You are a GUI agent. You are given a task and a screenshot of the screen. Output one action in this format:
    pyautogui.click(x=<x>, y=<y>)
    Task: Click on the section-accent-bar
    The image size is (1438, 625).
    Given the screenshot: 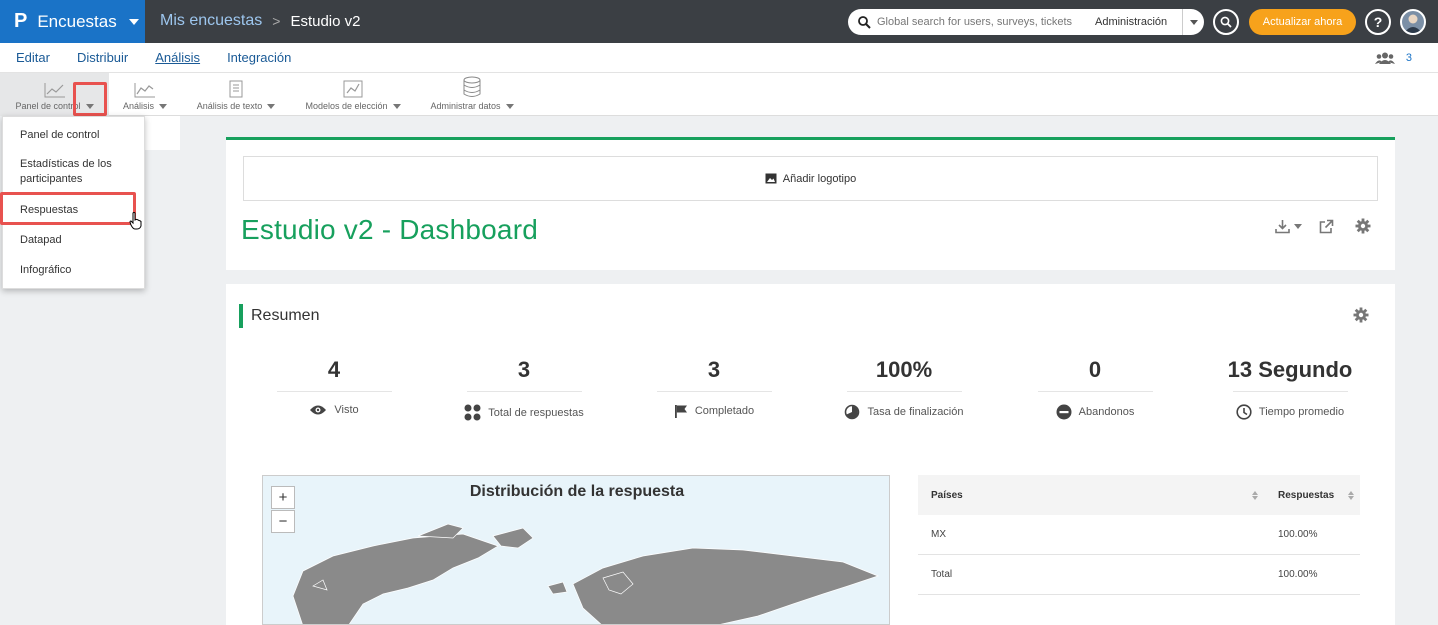 What is the action you would take?
    pyautogui.click(x=241, y=316)
    